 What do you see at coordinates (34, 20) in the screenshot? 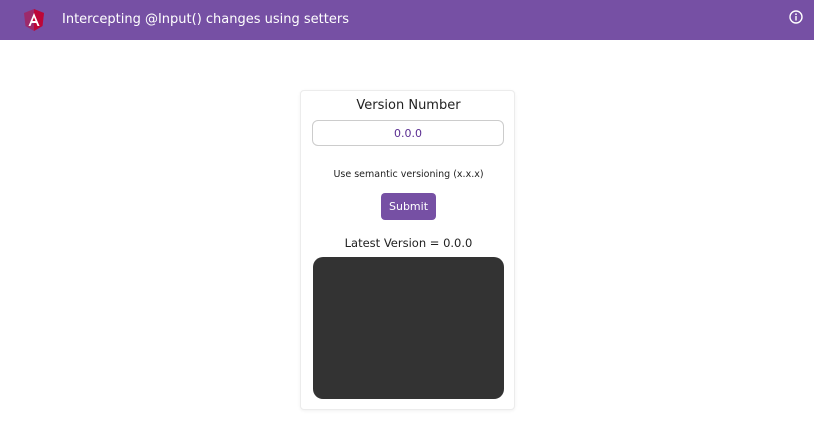
I see `angular-logo-icon` at bounding box center [34, 20].